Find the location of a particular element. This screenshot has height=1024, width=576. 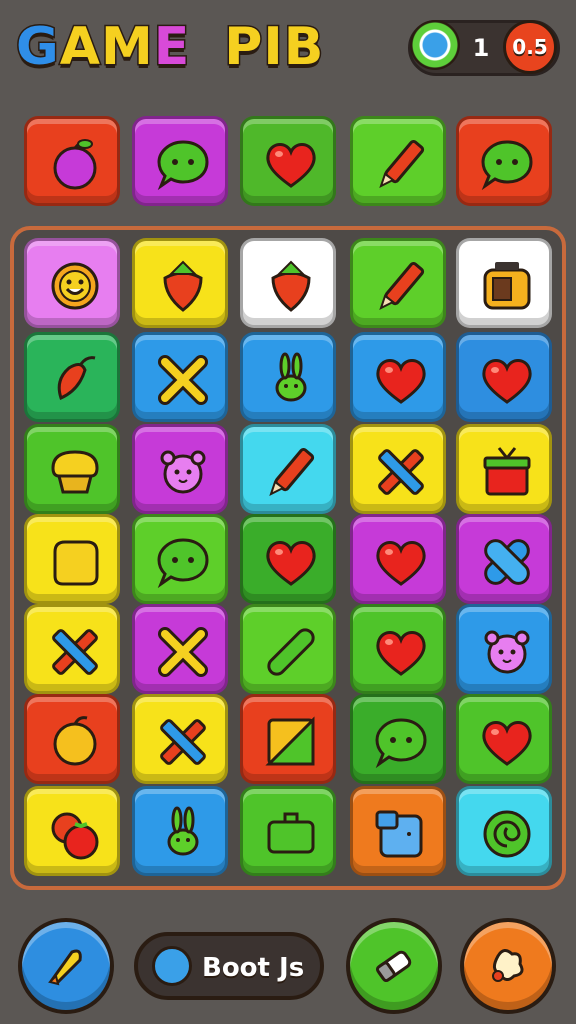

note-icon is located at coordinates (290, 741).